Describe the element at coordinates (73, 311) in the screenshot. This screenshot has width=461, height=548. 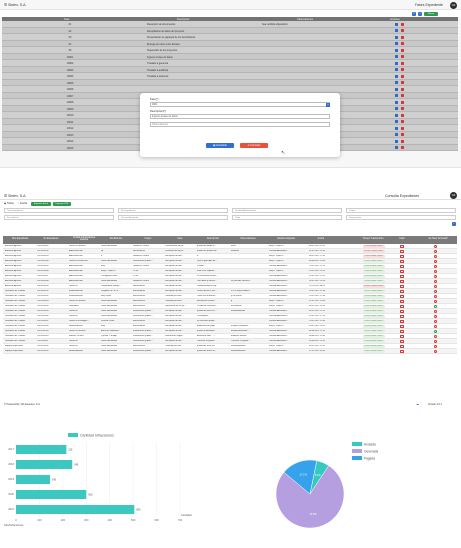
I see `table-cell: Gerencia` at that location.